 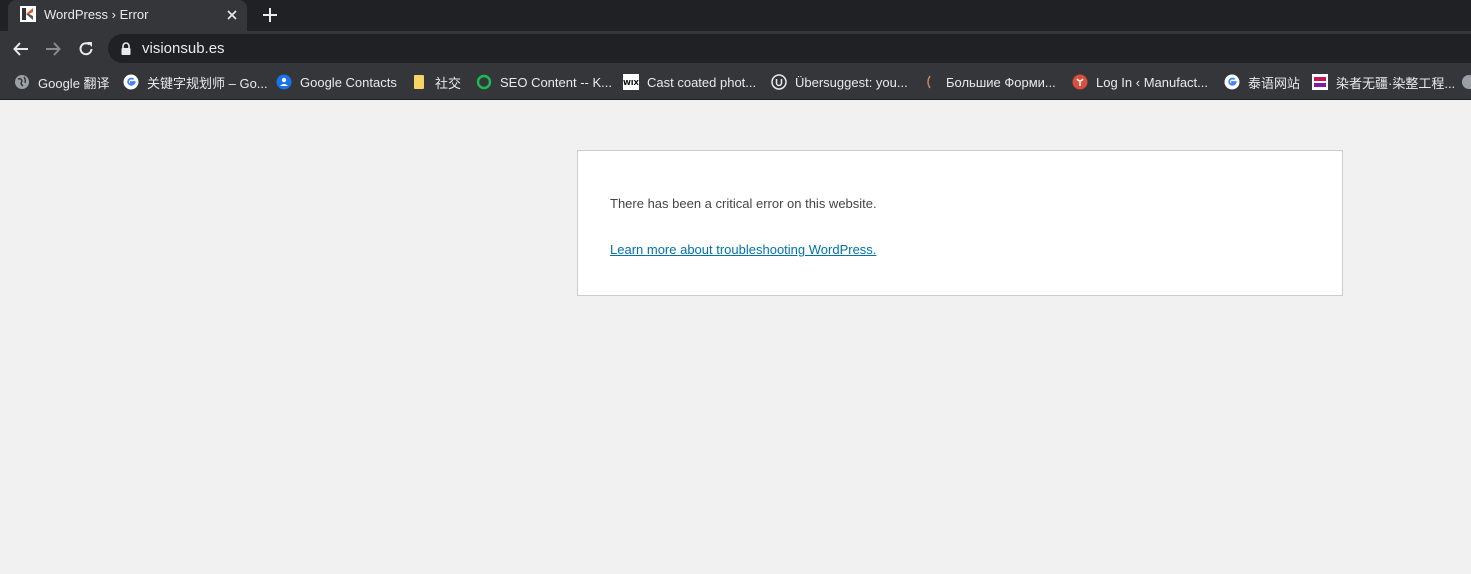 What do you see at coordinates (448, 83) in the screenshot?
I see `bookmark-label: 社交` at bounding box center [448, 83].